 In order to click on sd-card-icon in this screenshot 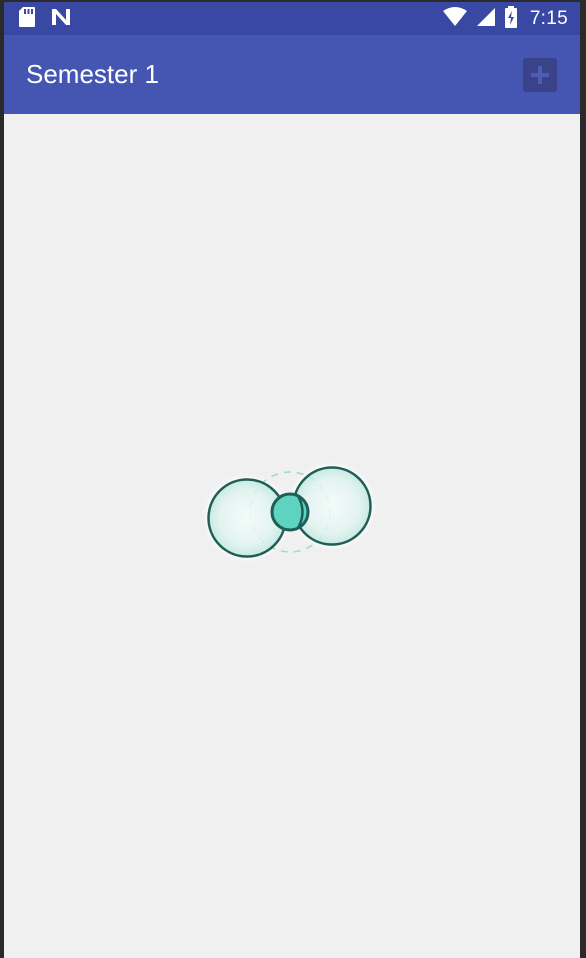, I will do `click(27, 19)`.